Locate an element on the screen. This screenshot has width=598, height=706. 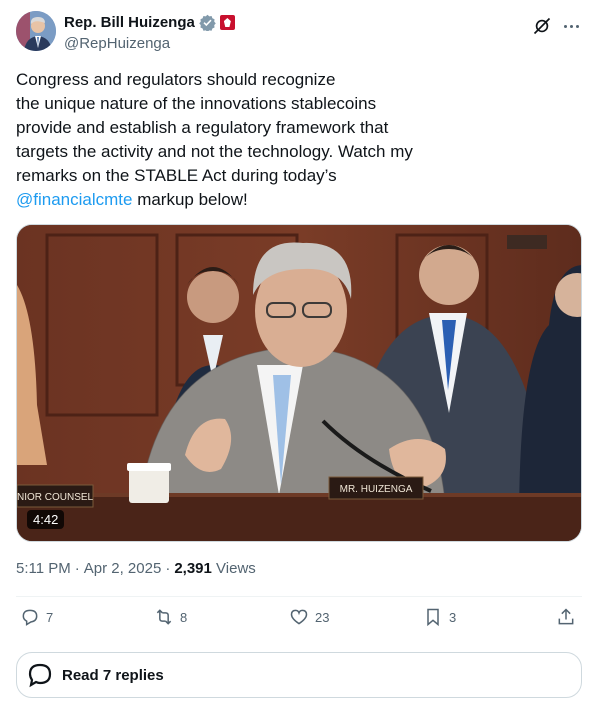
house-seal-icon is located at coordinates (227, 22).